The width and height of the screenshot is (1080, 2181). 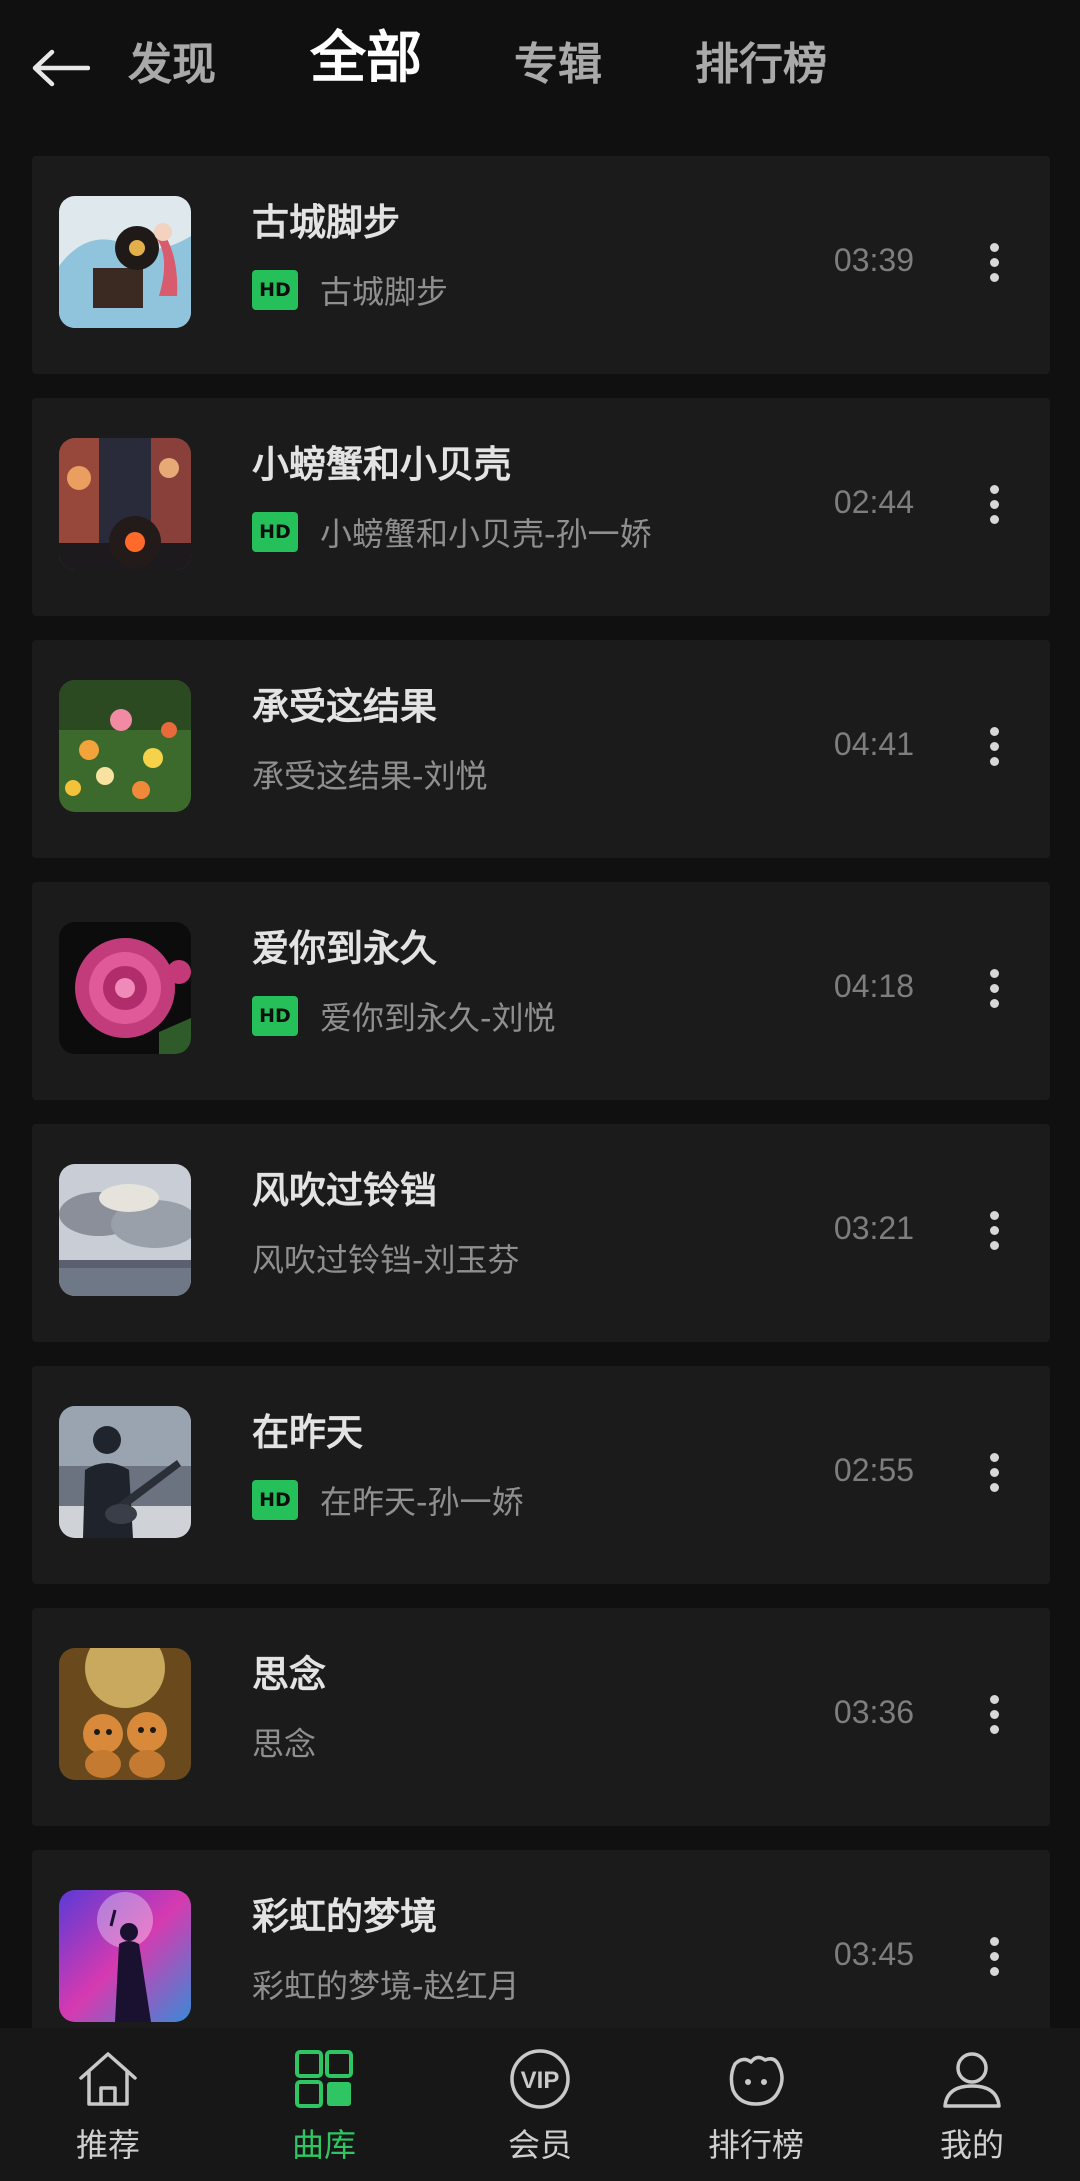 I want to click on bottom-nav-label: 推荐, so click(x=107, y=2145).